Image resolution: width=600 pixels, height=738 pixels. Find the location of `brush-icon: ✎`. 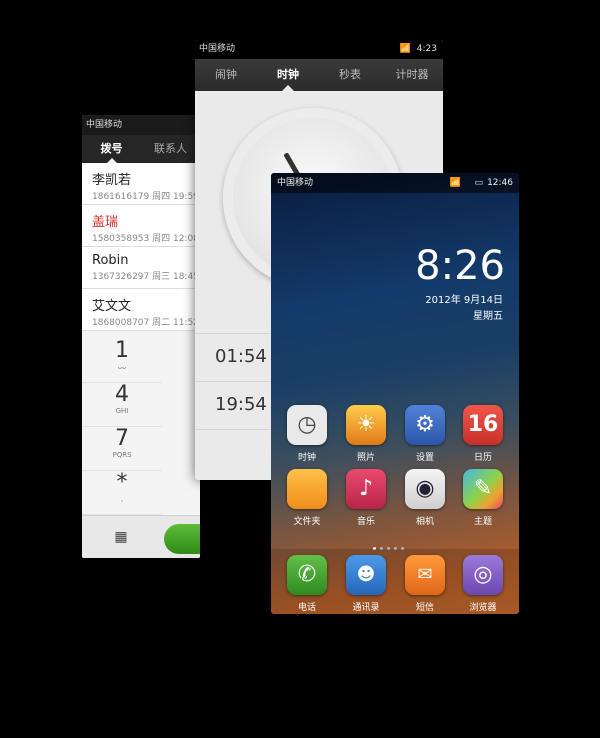

brush-icon: ✎ is located at coordinates (483, 489).